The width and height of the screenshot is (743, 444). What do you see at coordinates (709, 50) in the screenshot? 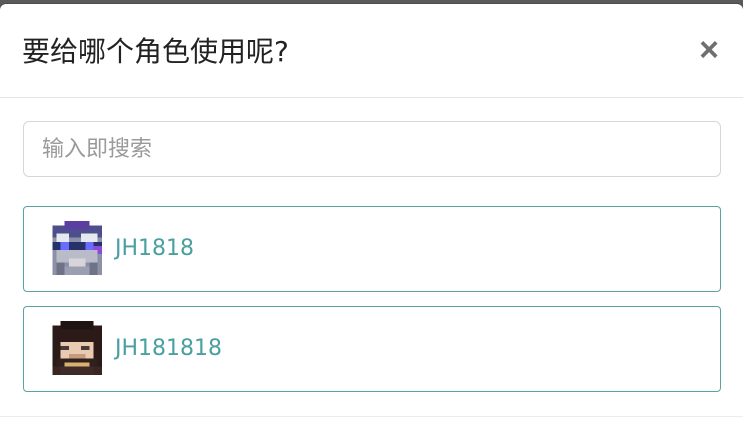
I see `close-button: ×` at bounding box center [709, 50].